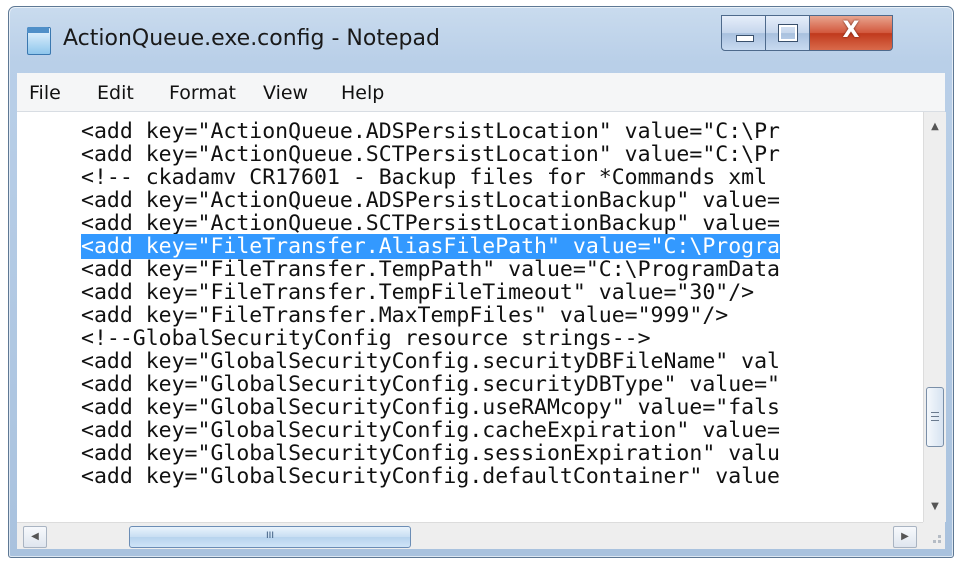  I want to click on scroll-right-arrow-icon: ▶, so click(905, 537).